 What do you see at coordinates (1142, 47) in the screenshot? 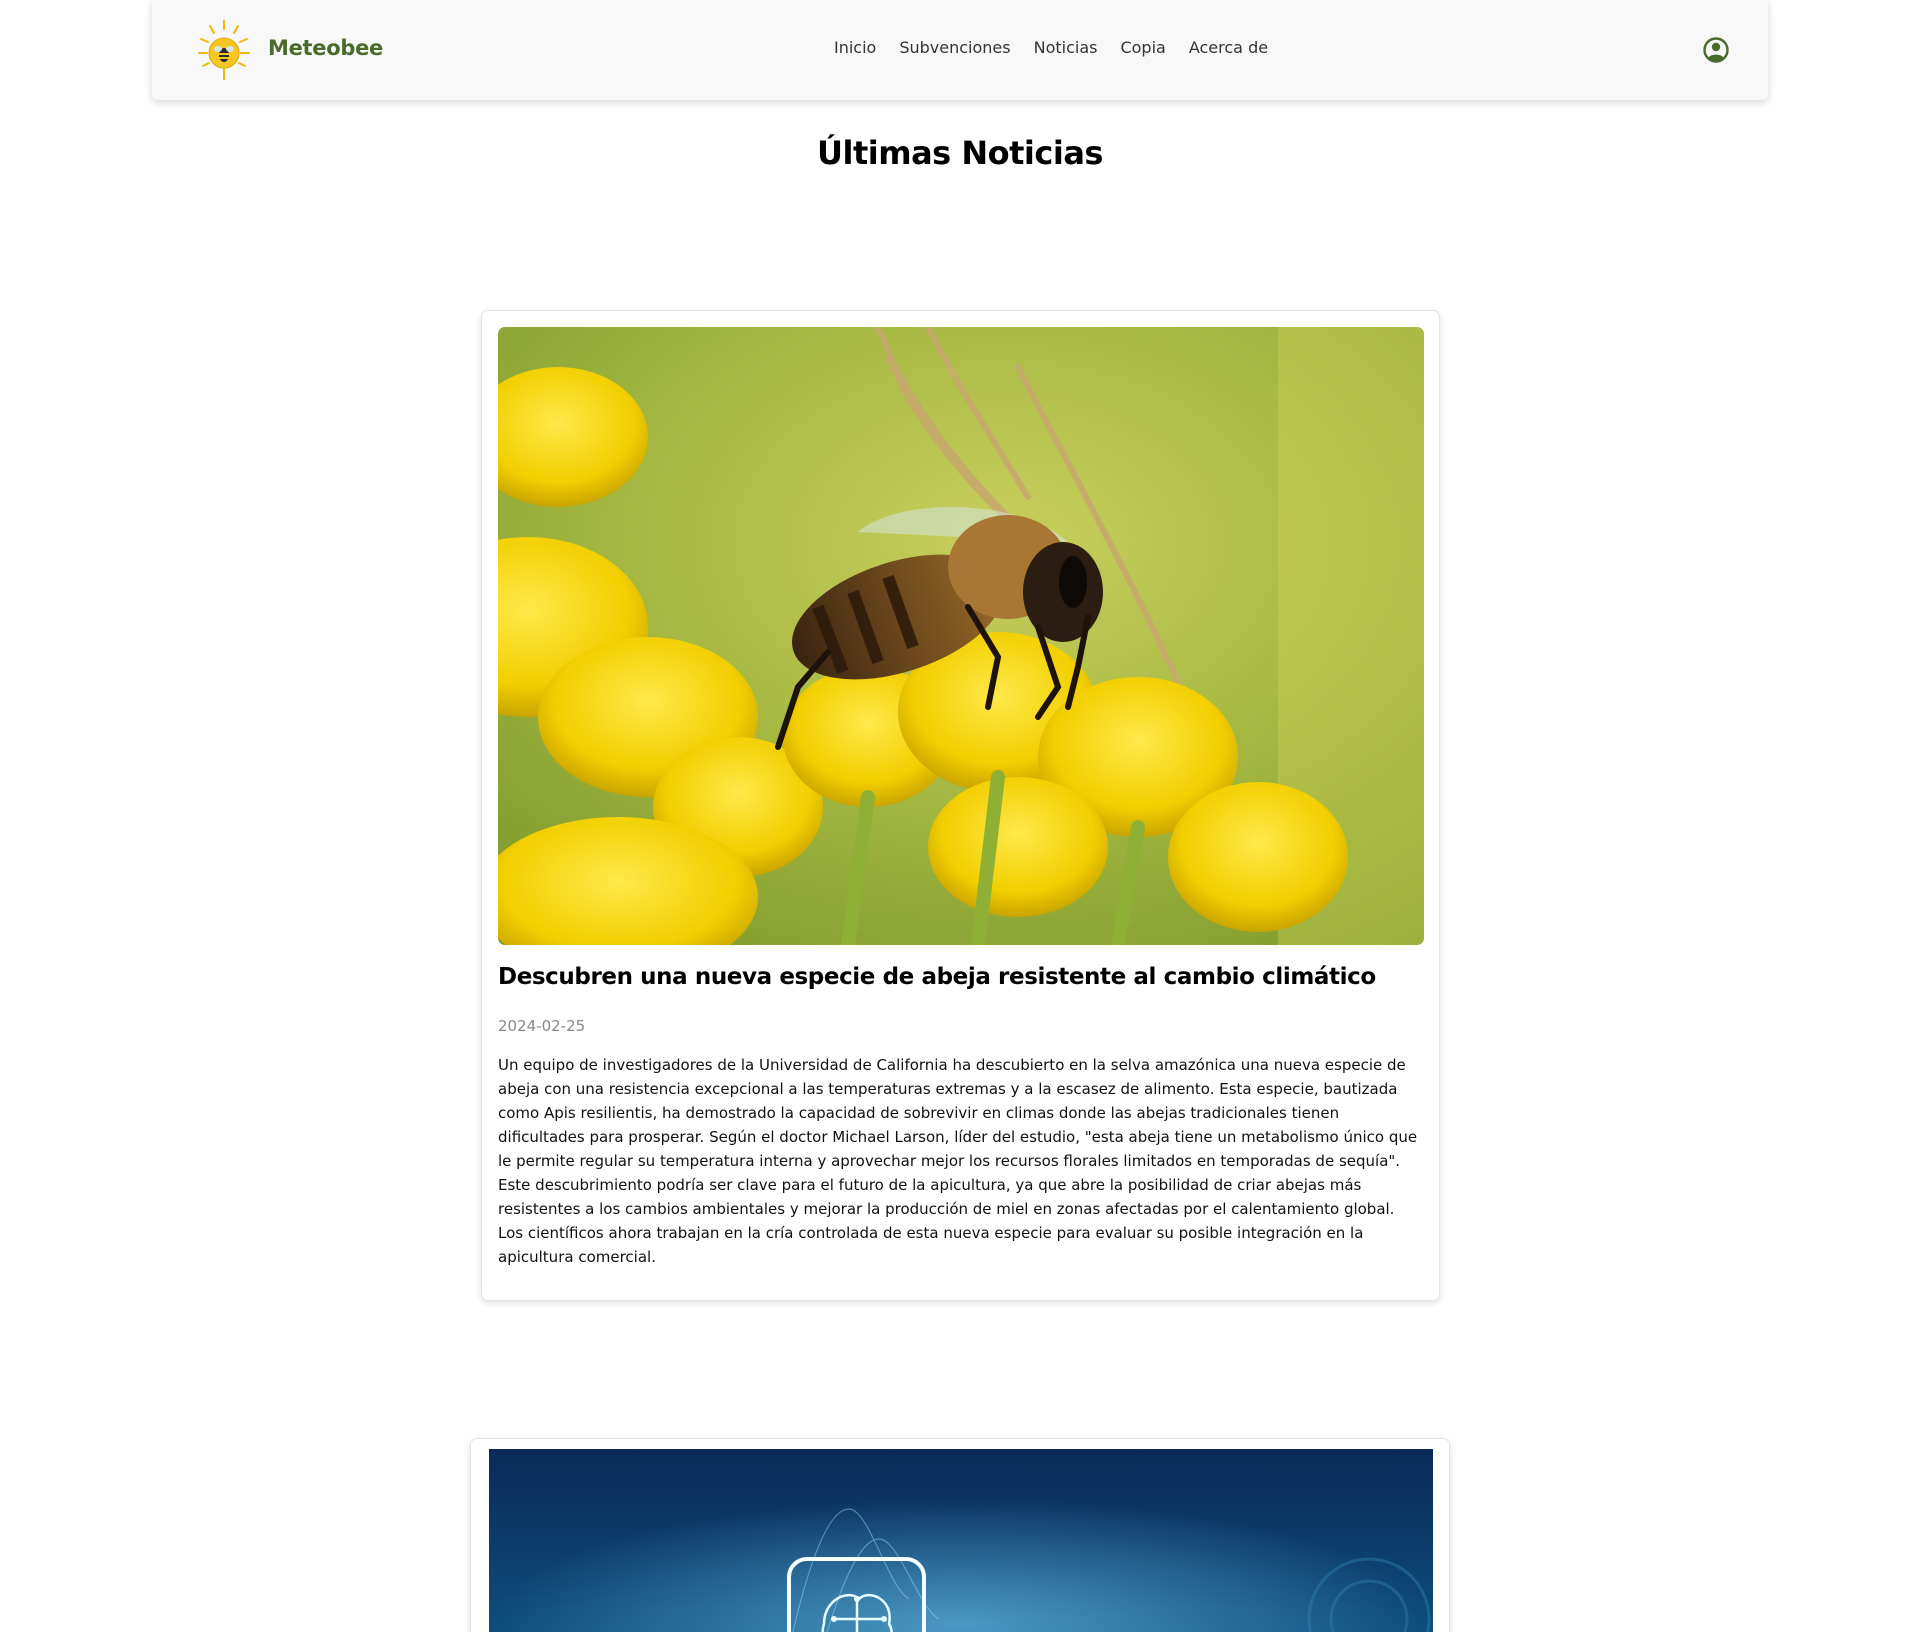
I see `nav-copia: Copia` at bounding box center [1142, 47].